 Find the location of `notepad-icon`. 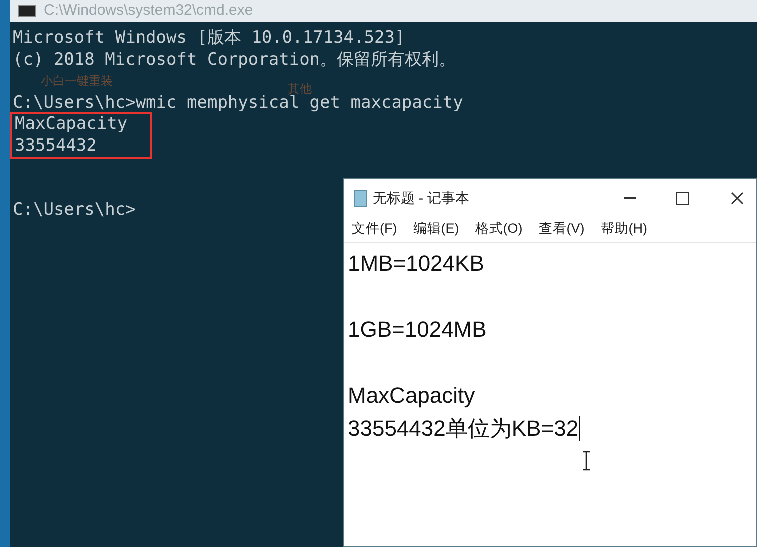

notepad-icon is located at coordinates (360, 198).